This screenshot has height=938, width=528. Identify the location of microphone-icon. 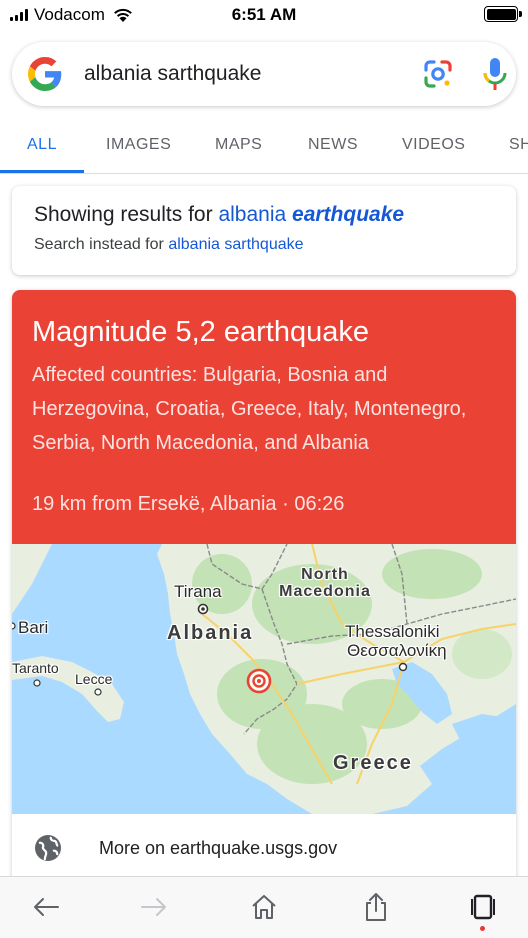
(495, 74).